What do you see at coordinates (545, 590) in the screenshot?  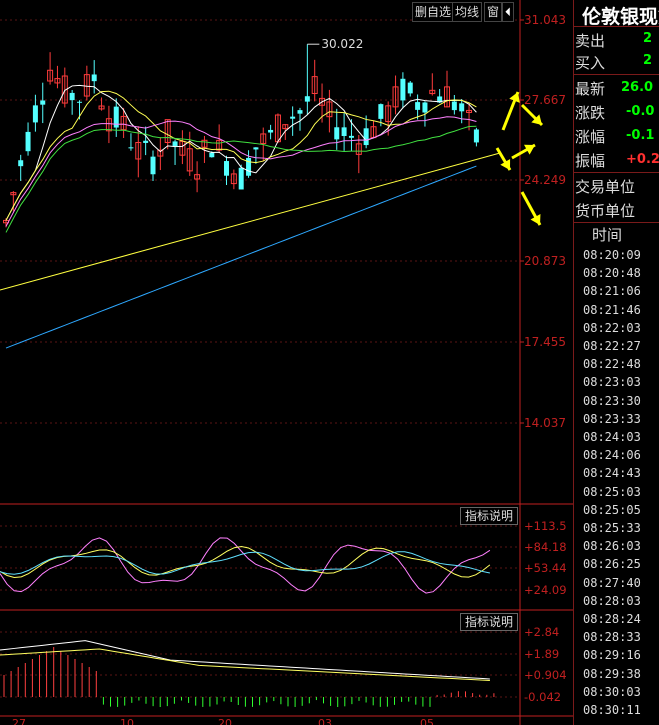 I see `indicator1-axis-label: +24.09` at bounding box center [545, 590].